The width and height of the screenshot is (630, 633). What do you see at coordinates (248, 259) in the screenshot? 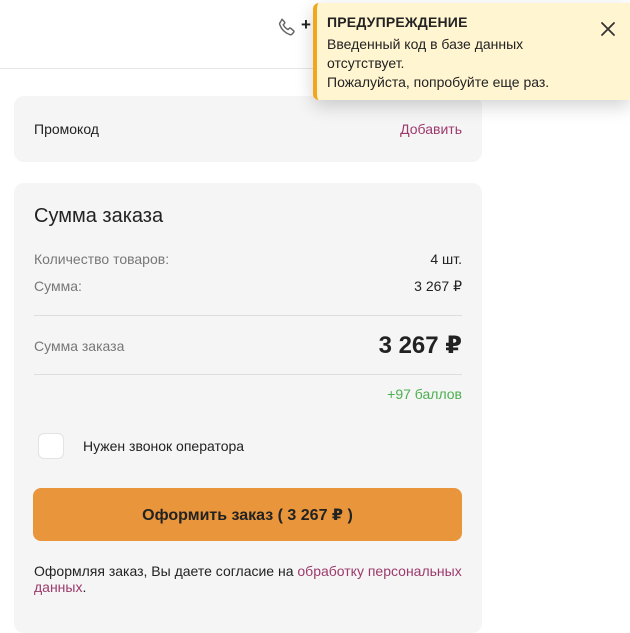
I see `items-count-row: Количество товаров: 4 шт.` at bounding box center [248, 259].